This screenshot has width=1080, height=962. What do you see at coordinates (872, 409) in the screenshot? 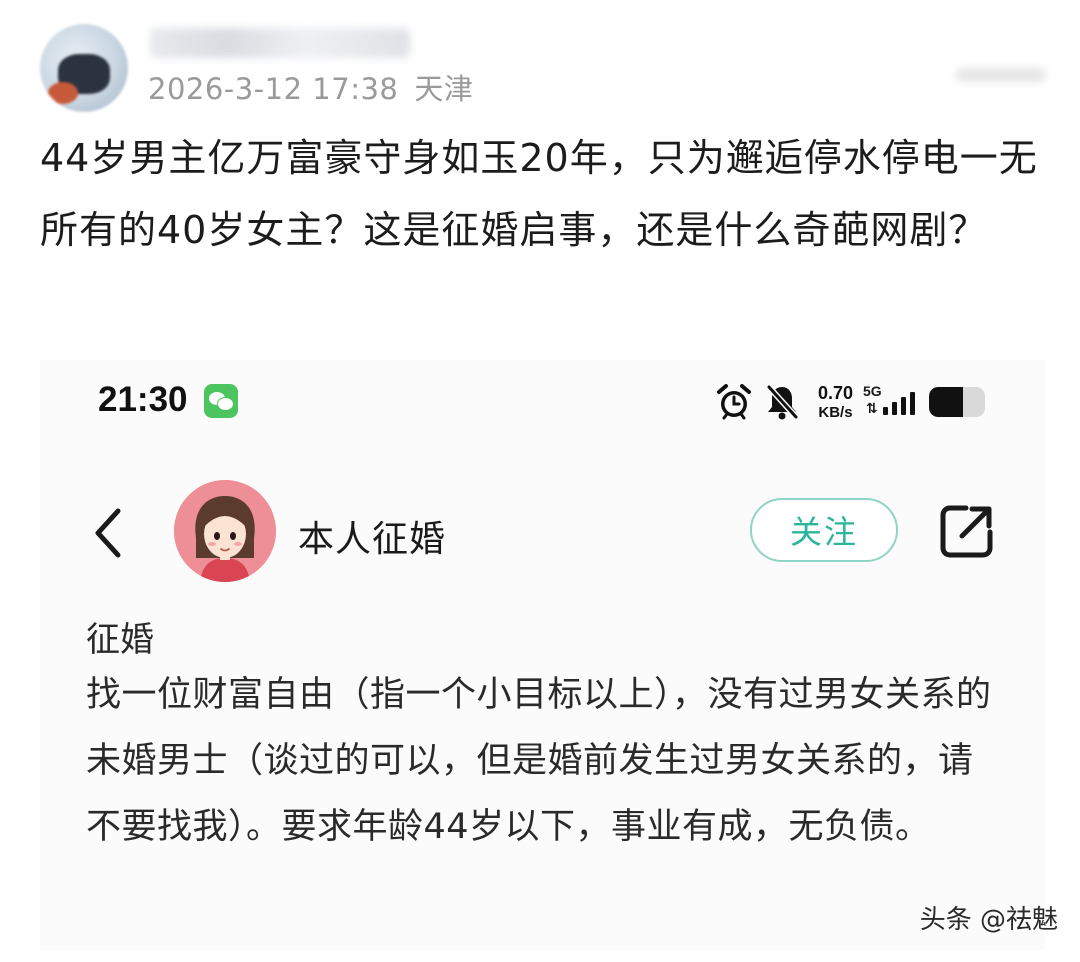
I see `data-arrows-icon: ⇅` at bounding box center [872, 409].